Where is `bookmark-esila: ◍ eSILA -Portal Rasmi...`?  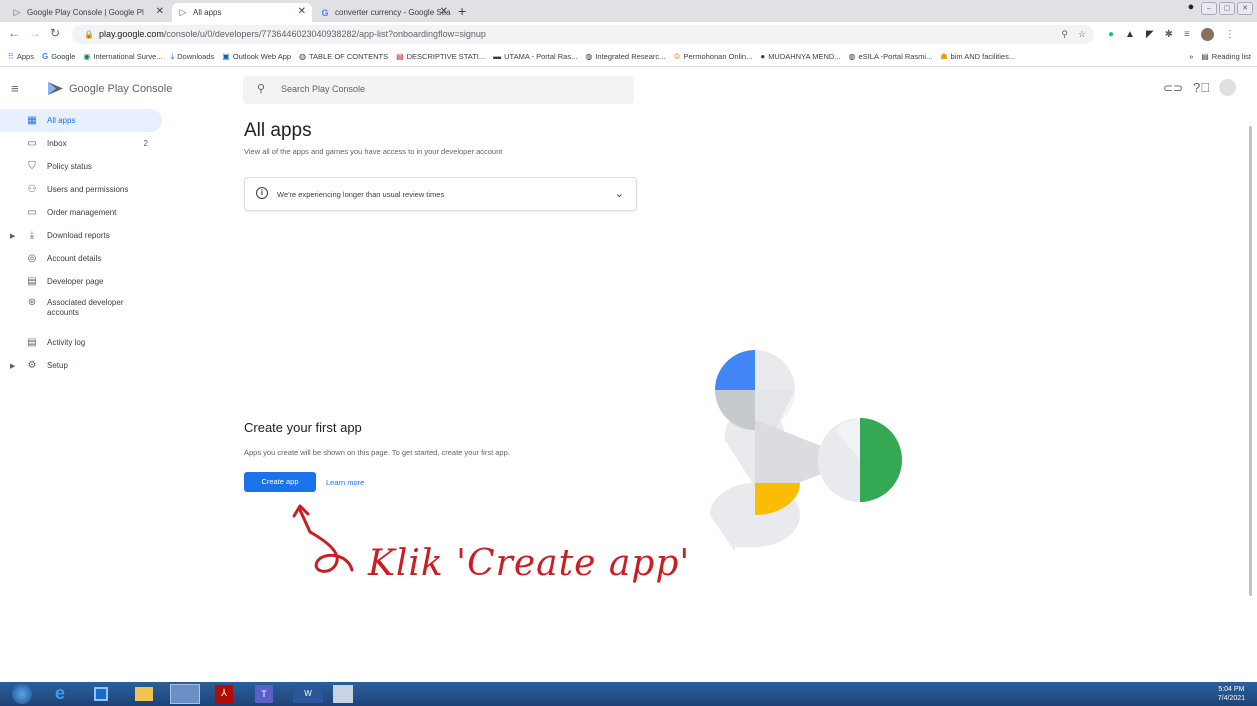 bookmark-esila: ◍ eSILA -Portal Rasmi... is located at coordinates (891, 56).